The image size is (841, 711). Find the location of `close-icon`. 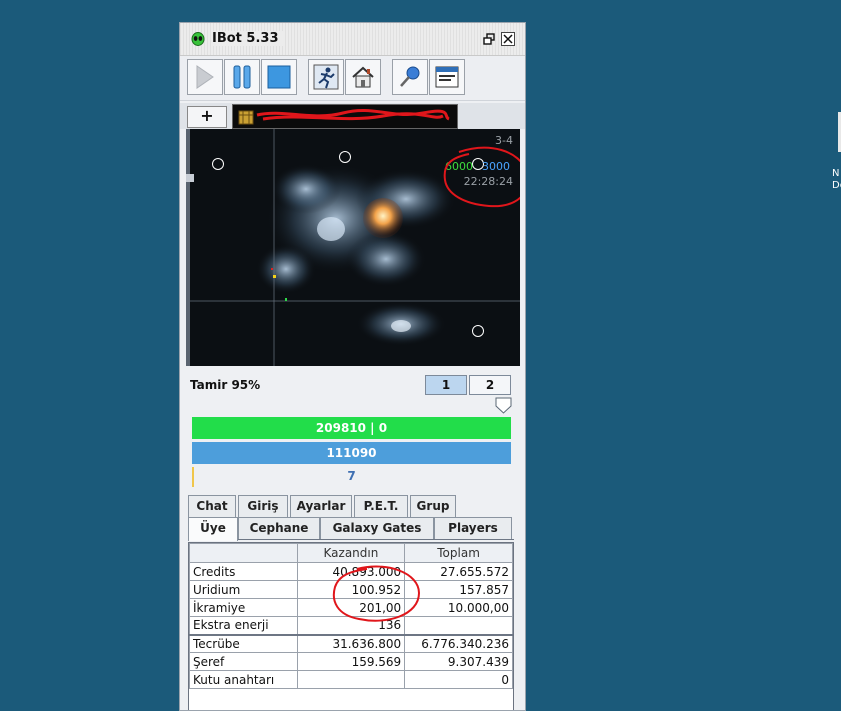

close-icon is located at coordinates (508, 39).